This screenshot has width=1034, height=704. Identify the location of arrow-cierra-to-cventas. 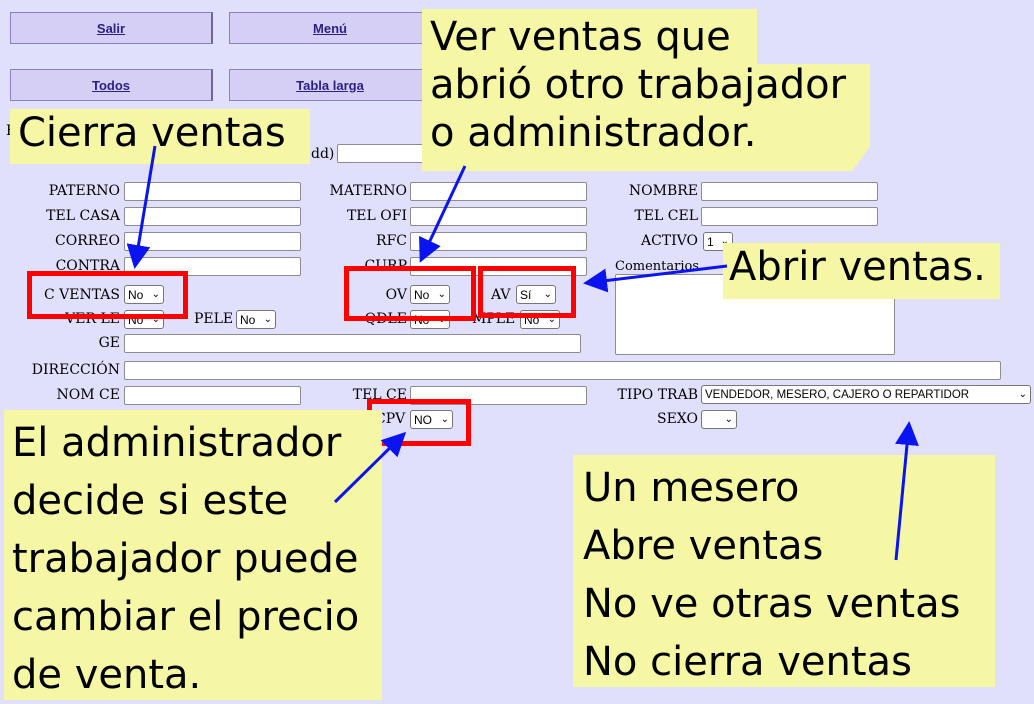
(141, 207).